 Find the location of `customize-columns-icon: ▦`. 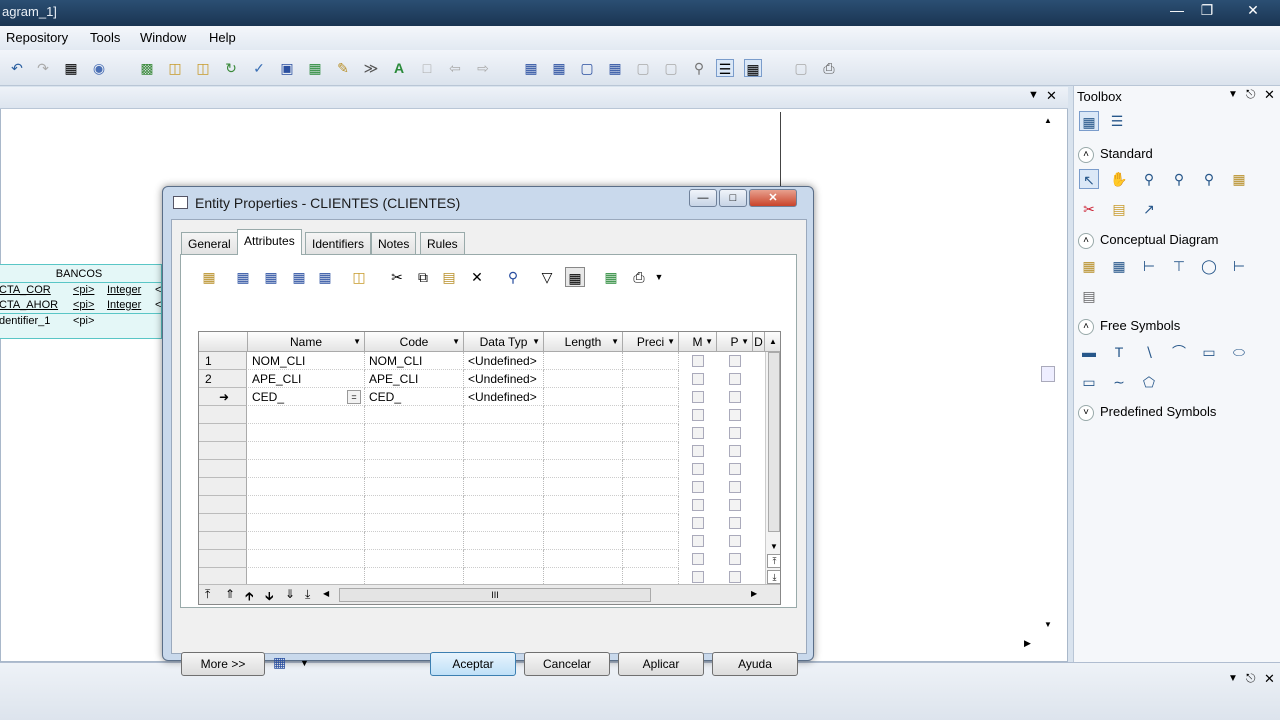

customize-columns-icon: ▦ is located at coordinates (575, 277).